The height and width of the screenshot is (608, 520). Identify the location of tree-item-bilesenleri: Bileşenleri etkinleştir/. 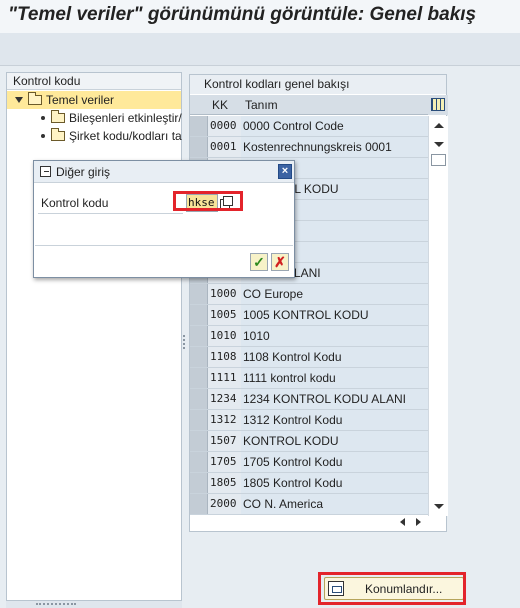
(94, 118).